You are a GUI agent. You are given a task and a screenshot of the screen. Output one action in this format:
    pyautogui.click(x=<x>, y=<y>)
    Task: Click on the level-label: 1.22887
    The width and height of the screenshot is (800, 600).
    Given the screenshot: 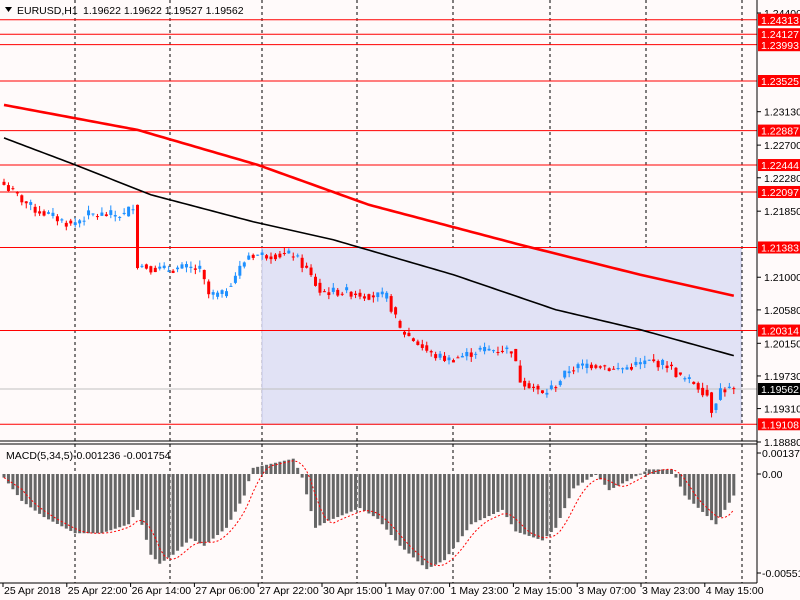 What is the action you would take?
    pyautogui.click(x=780, y=132)
    